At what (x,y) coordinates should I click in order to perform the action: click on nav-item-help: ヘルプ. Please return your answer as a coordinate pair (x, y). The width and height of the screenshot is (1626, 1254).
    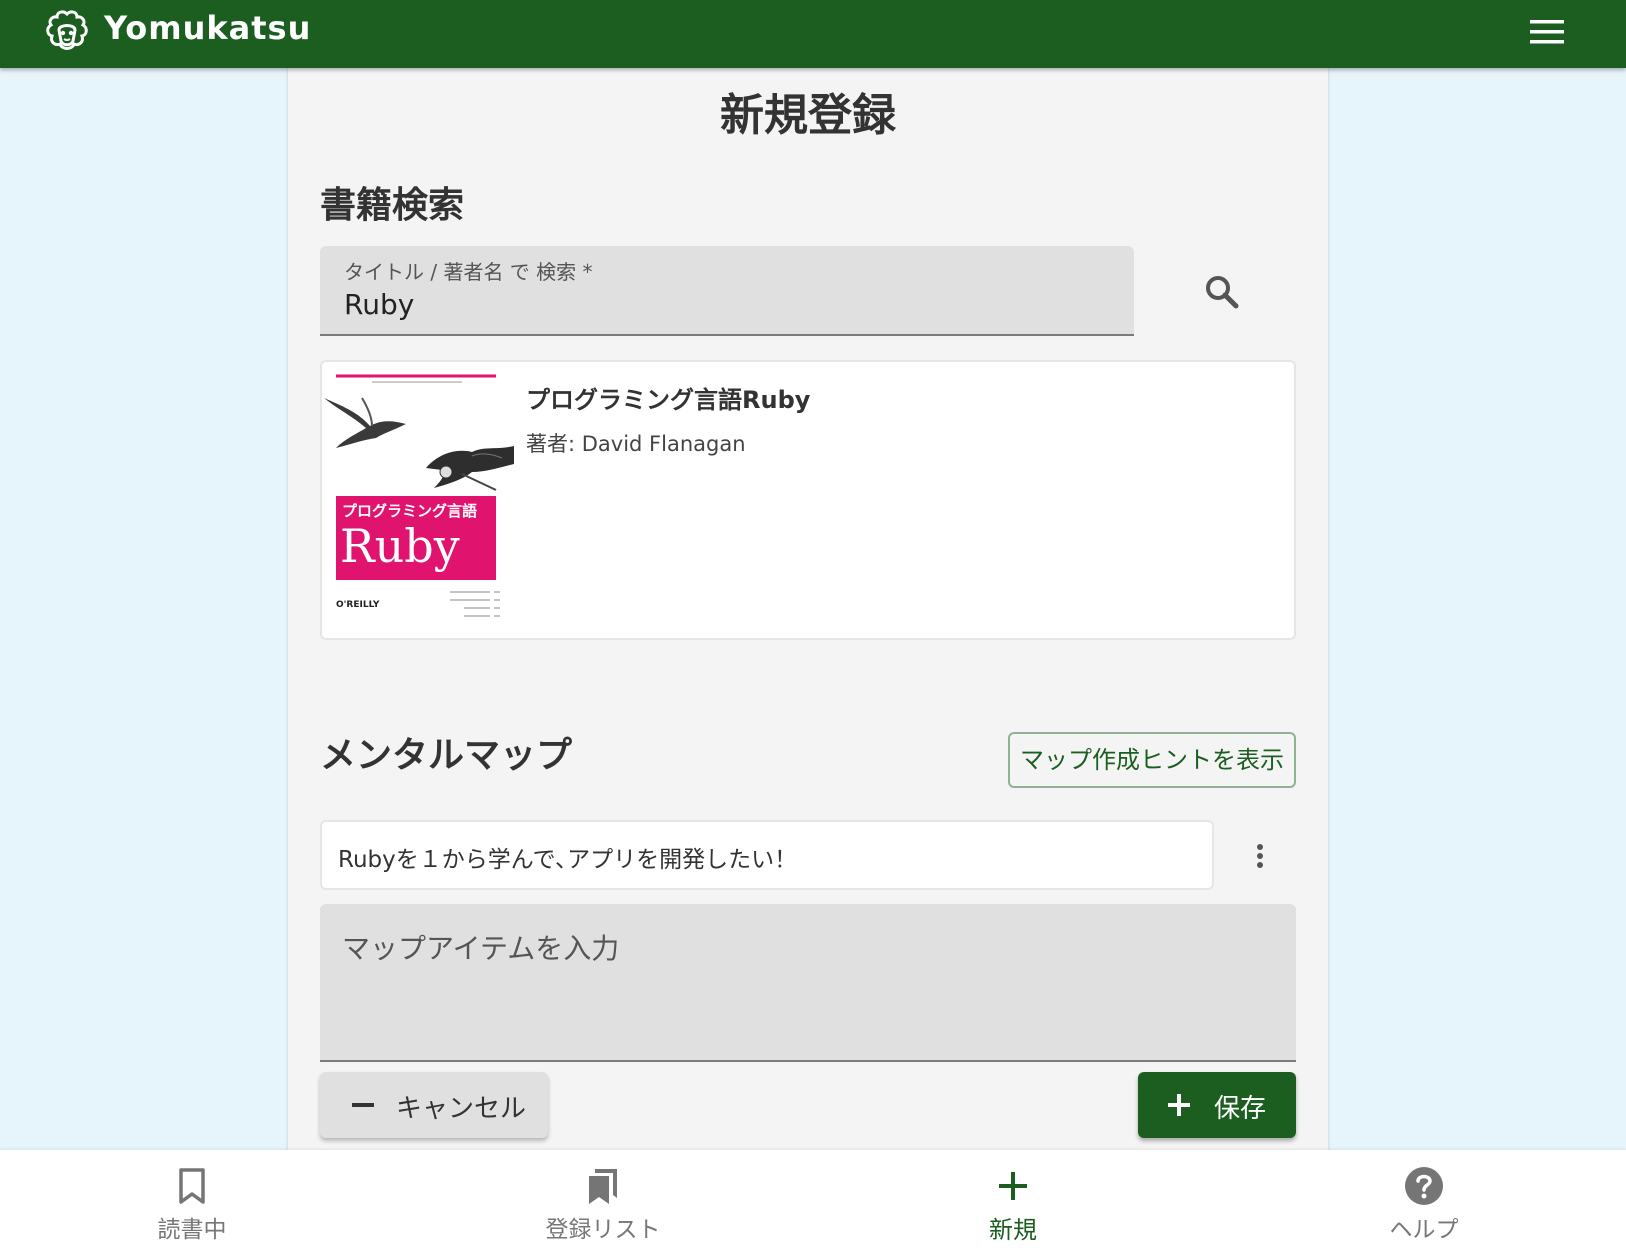
    Looking at the image, I should click on (1424, 1202).